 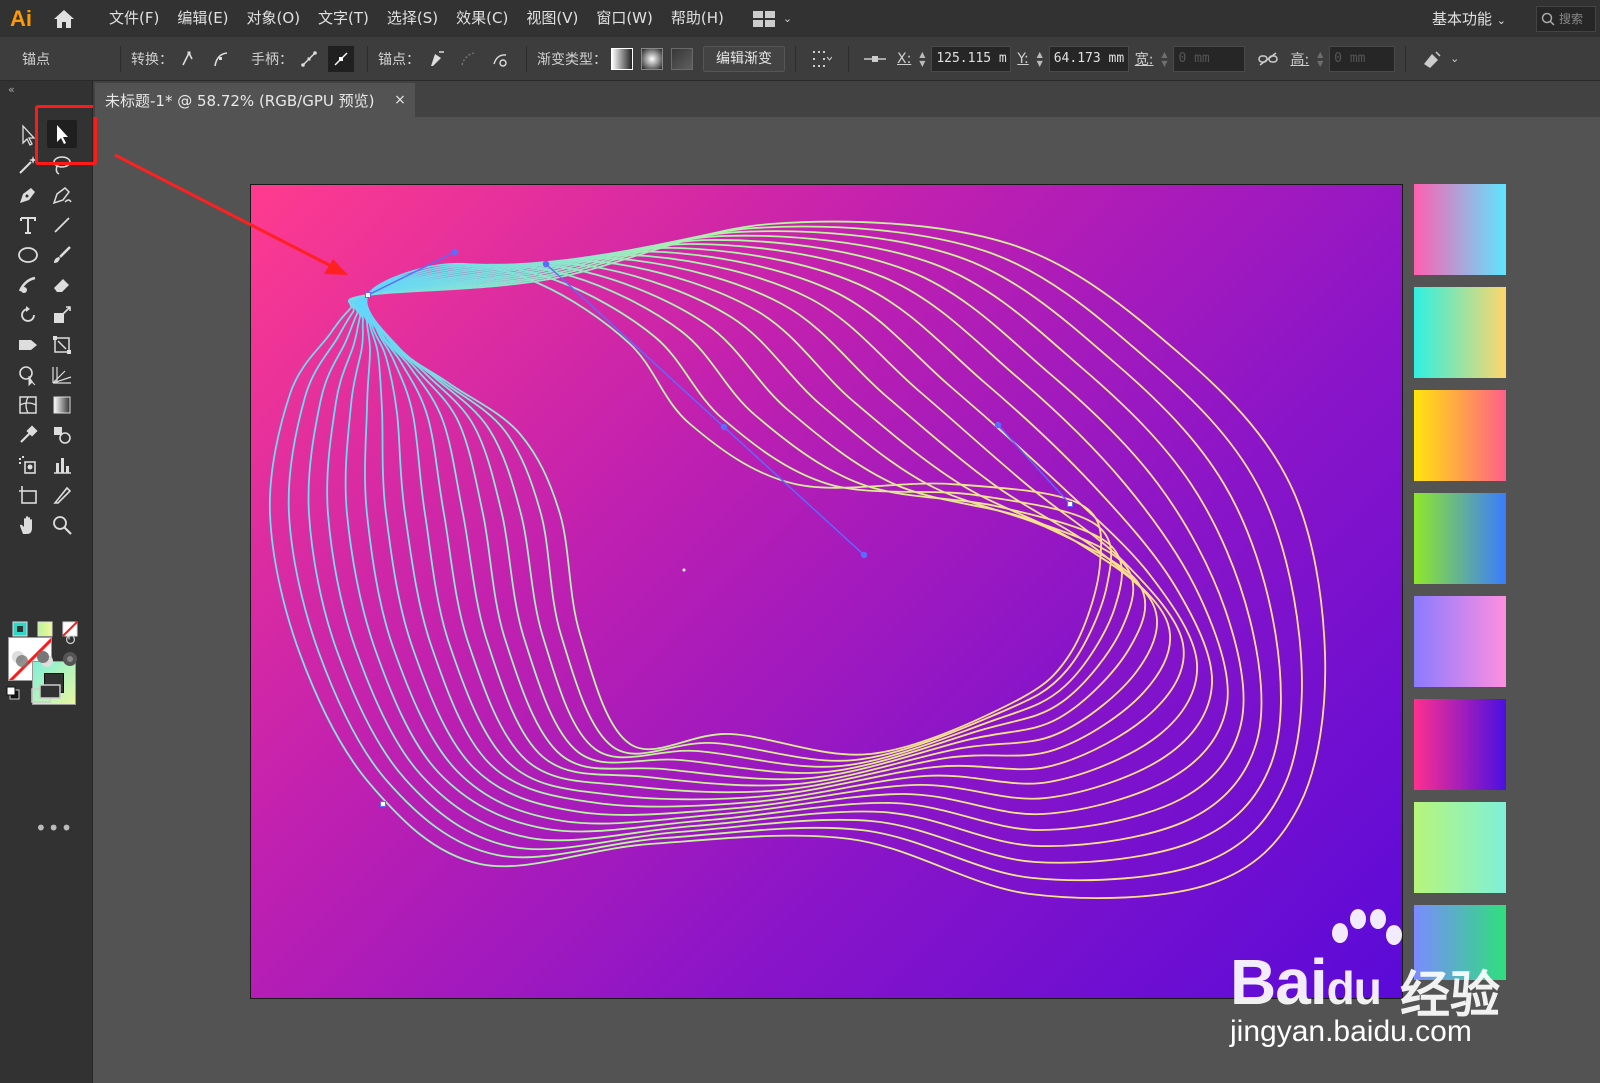 I want to click on reference-point-icon, so click(x=875, y=59).